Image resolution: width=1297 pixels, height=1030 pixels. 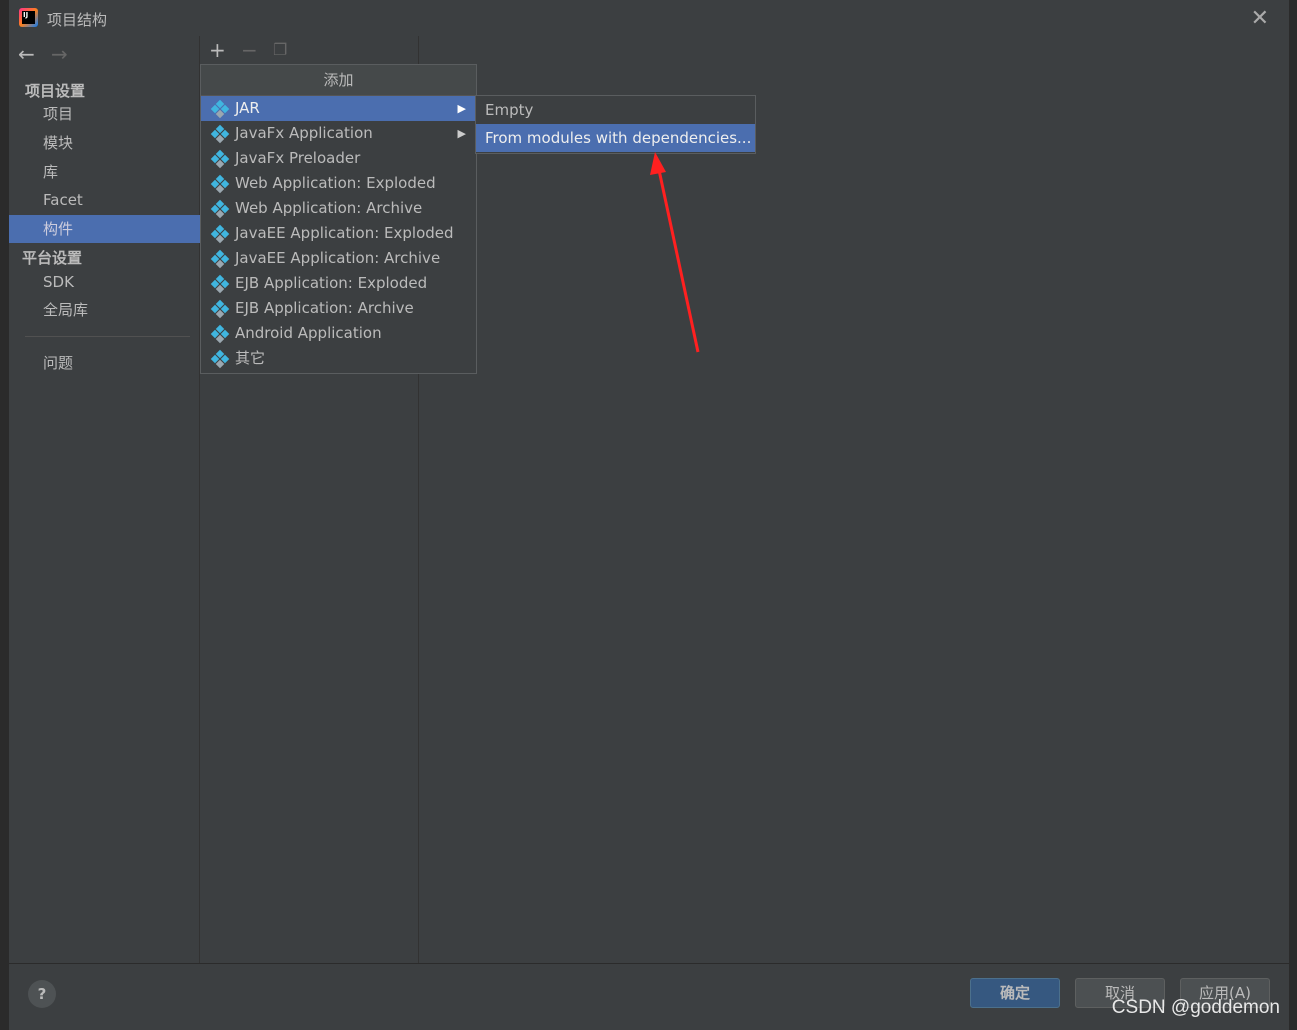 What do you see at coordinates (1195, 1007) in the screenshot?
I see `watermark: CSDN @goddemon` at bounding box center [1195, 1007].